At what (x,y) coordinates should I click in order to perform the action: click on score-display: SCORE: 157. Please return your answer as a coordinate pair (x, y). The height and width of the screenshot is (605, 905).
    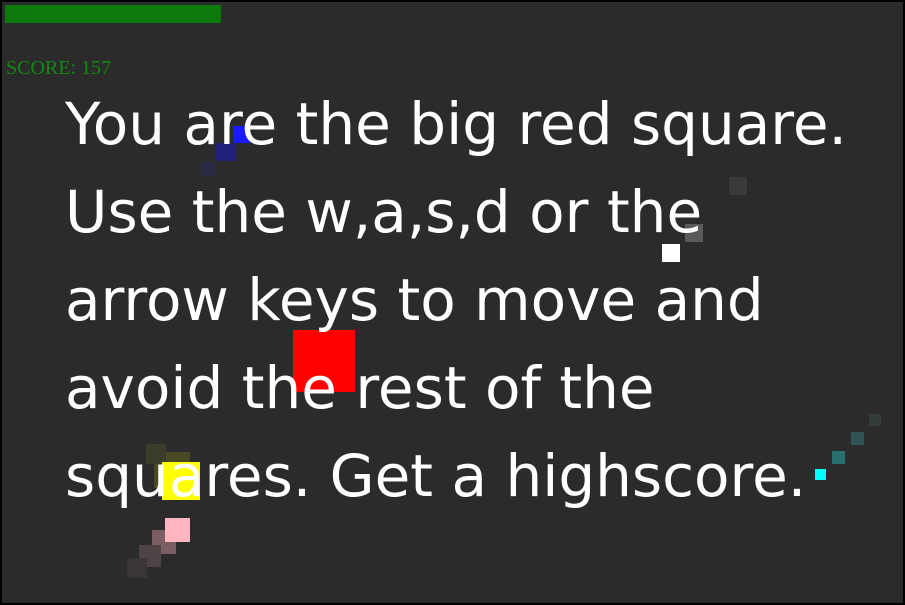
    Looking at the image, I should click on (58, 68).